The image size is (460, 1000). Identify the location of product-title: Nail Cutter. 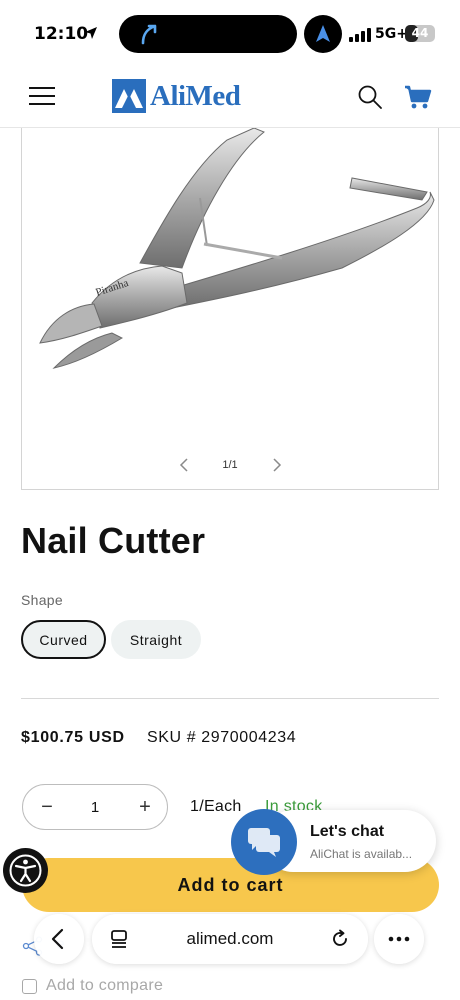
(113, 540).